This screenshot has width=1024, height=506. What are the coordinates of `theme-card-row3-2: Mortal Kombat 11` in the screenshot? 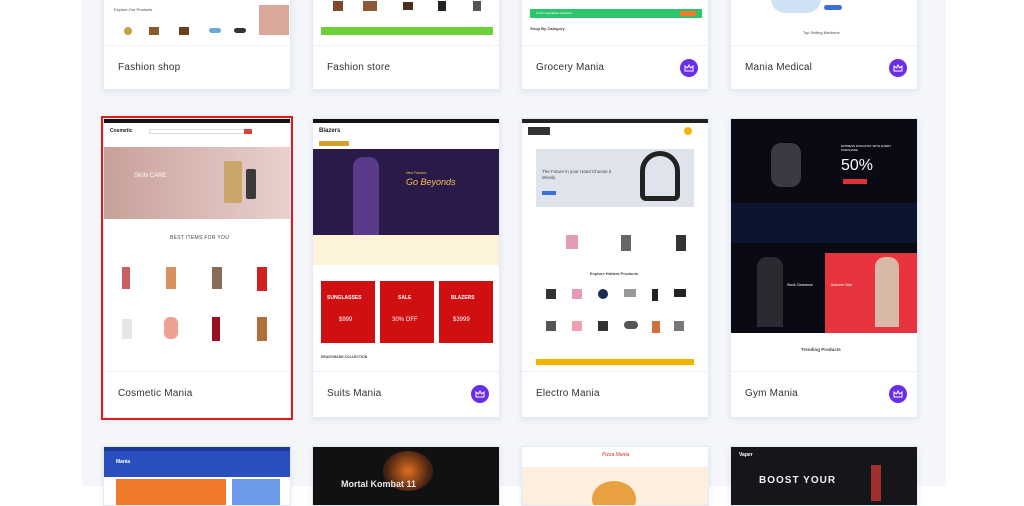 It's located at (406, 476).